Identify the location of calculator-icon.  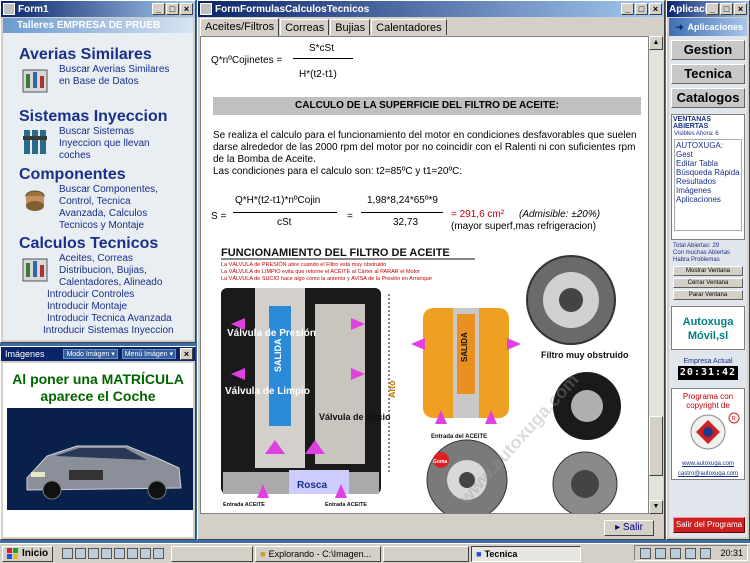
(35, 270).